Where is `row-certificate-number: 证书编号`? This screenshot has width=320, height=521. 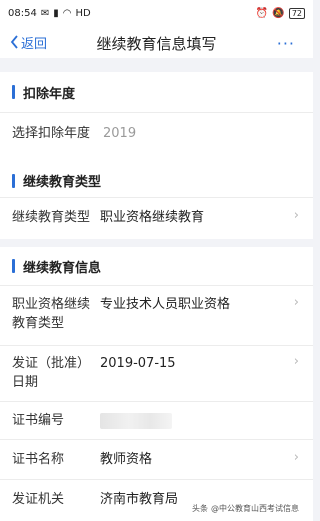
row-certificate-number: 证书编号 is located at coordinates (156, 420).